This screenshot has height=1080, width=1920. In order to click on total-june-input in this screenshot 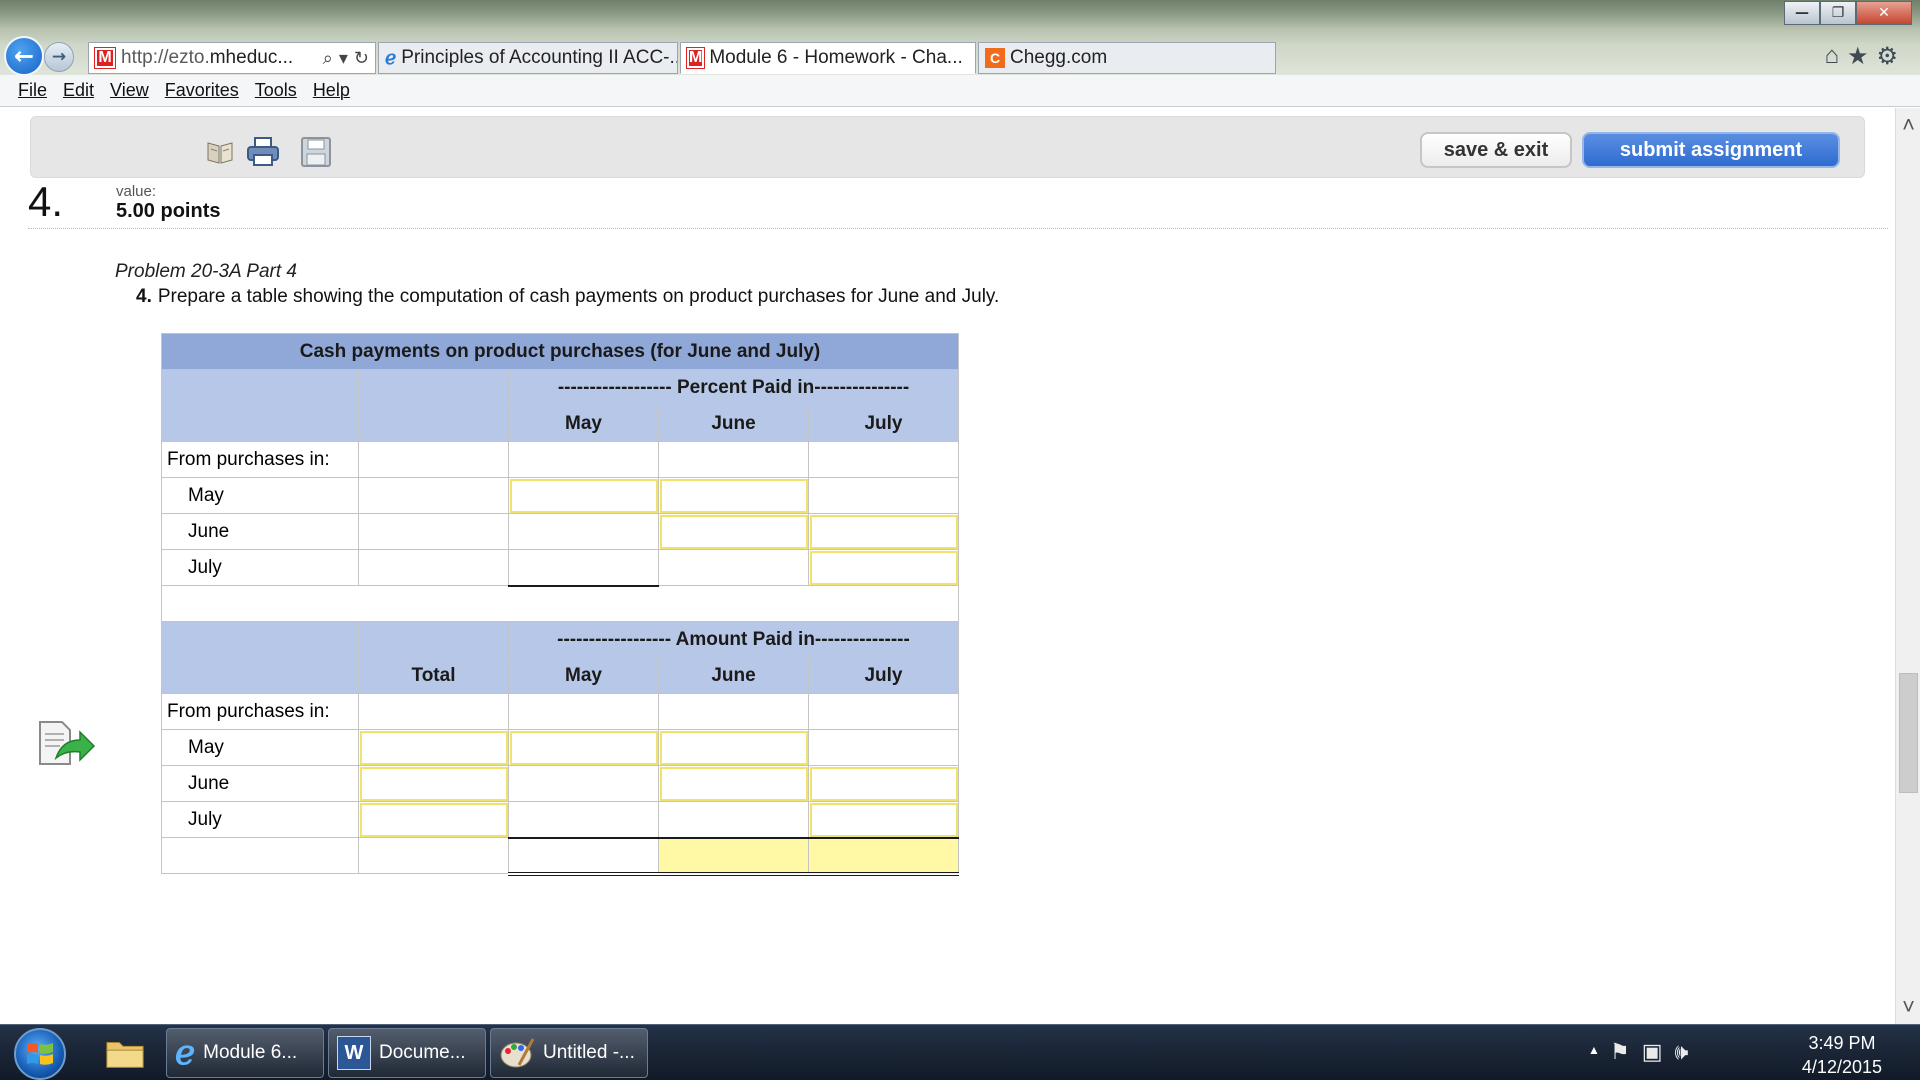, I will do `click(733, 856)`.